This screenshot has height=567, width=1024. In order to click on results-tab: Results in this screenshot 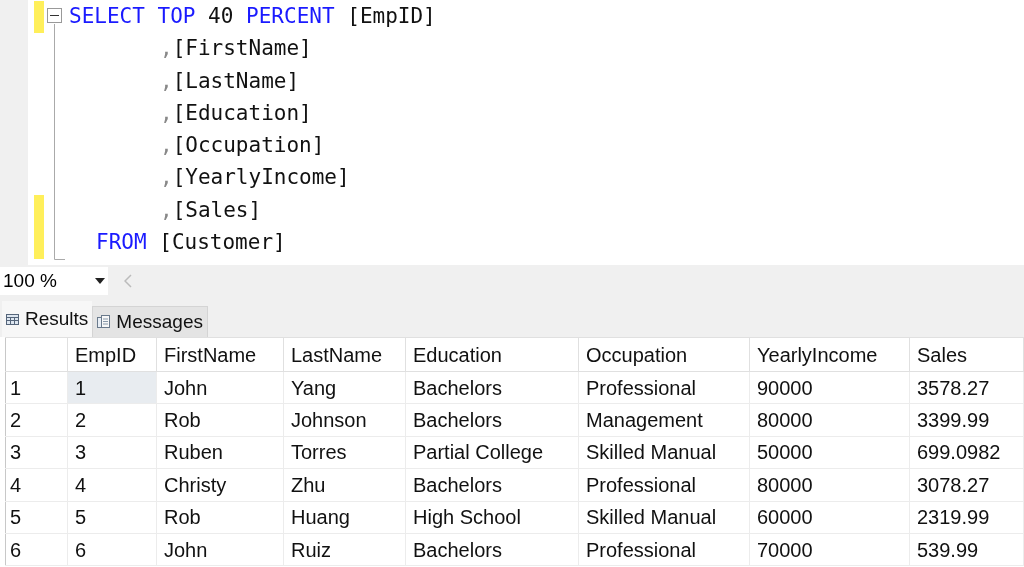, I will do `click(47, 319)`.